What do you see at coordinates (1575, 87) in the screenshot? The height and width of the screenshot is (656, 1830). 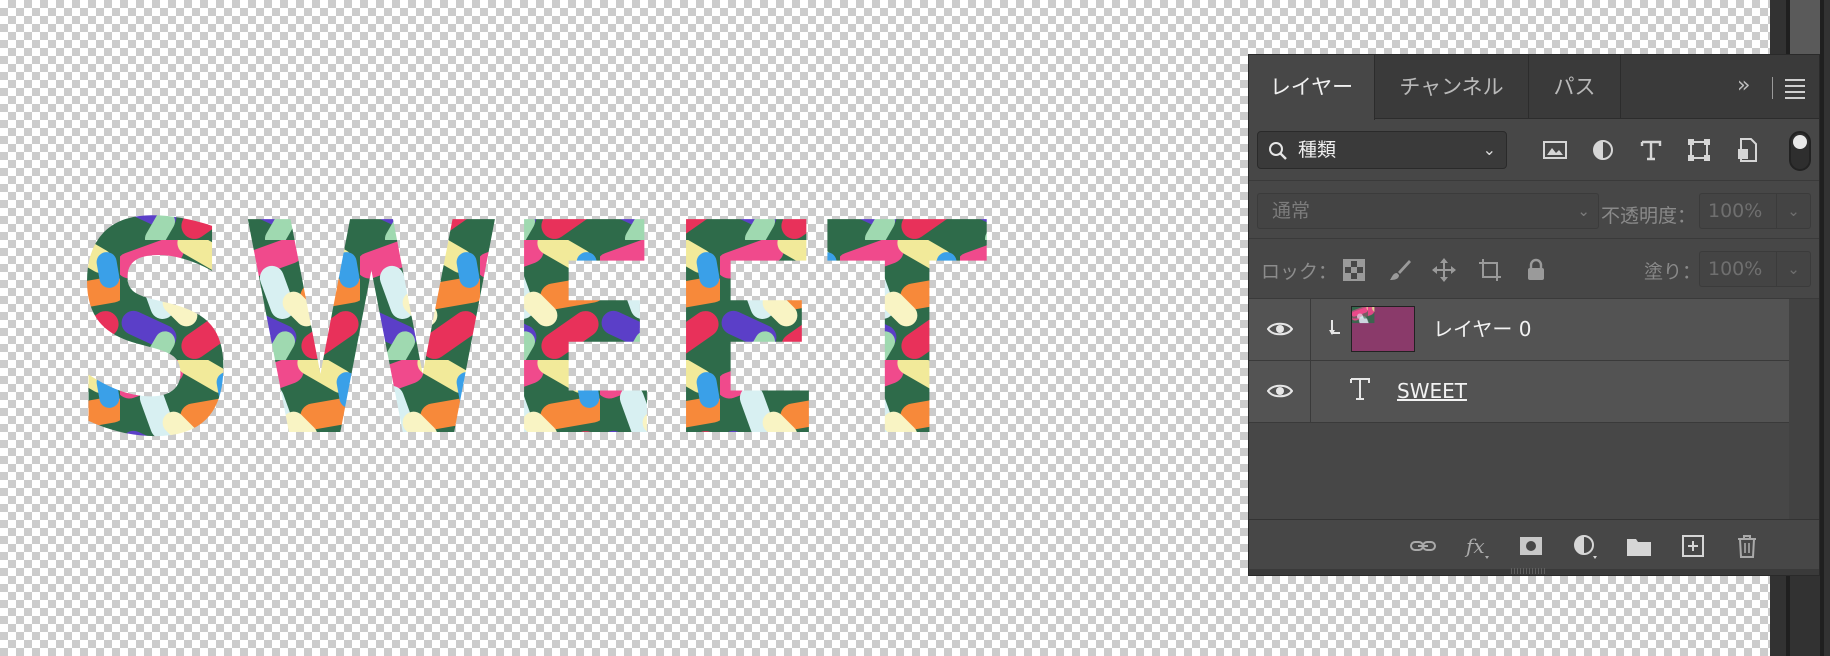 I see `tab-paths: パス` at bounding box center [1575, 87].